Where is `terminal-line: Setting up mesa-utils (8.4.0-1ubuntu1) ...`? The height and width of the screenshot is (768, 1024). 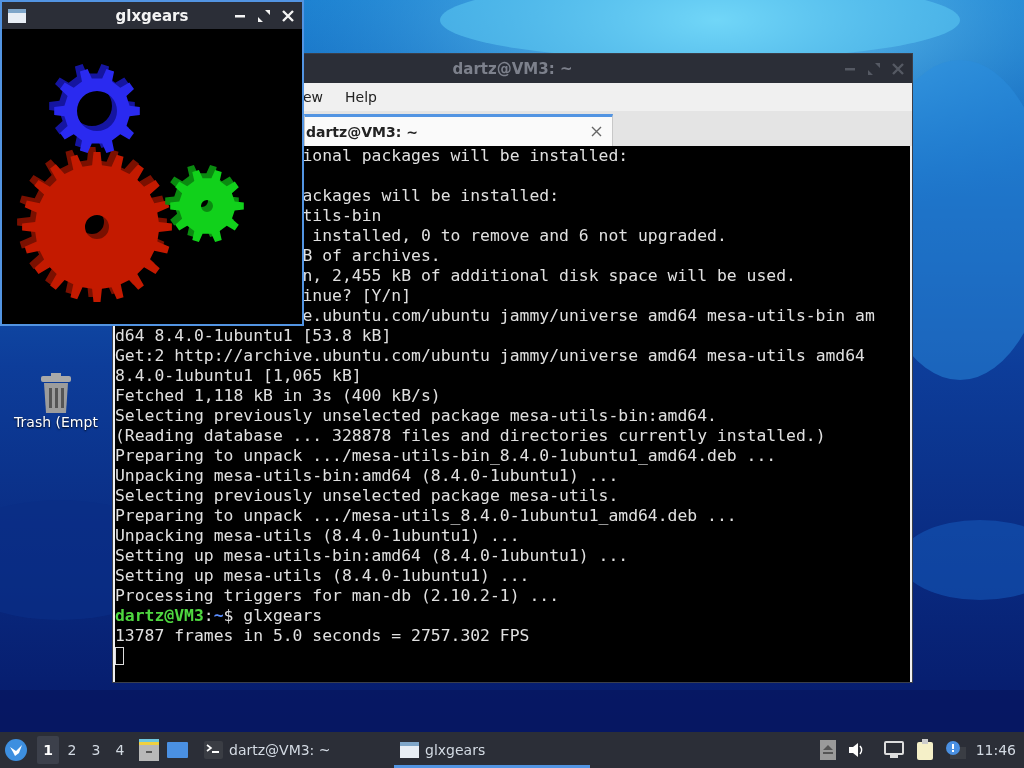
terminal-line: Setting up mesa-utils (8.4.0-1ubuntu1) ... is located at coordinates (322, 576).